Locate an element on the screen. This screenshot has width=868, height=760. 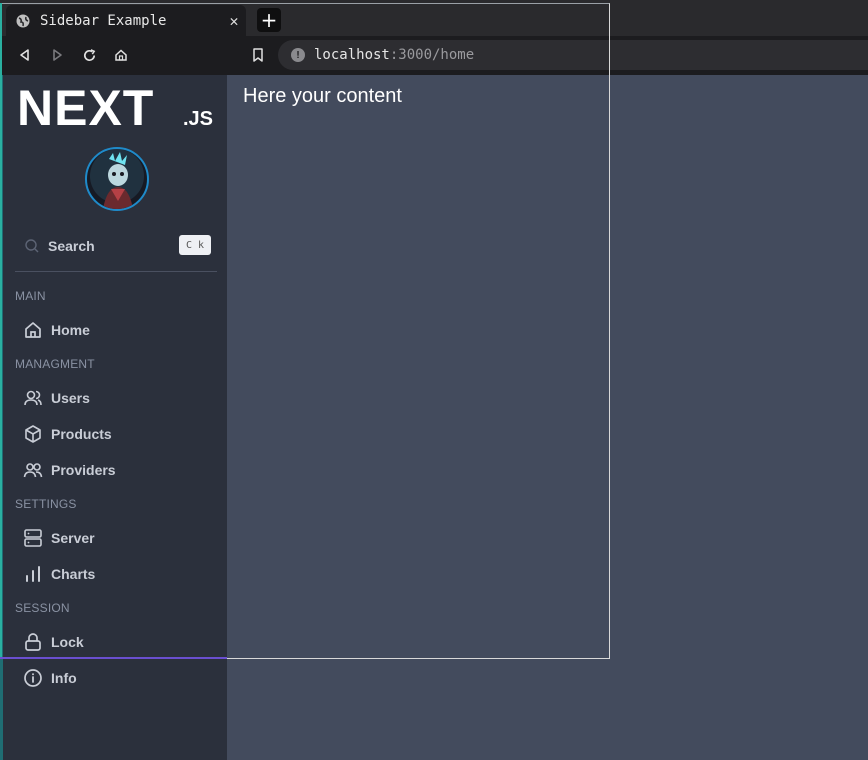
sidebar-item-label: Home is located at coordinates (70, 330).